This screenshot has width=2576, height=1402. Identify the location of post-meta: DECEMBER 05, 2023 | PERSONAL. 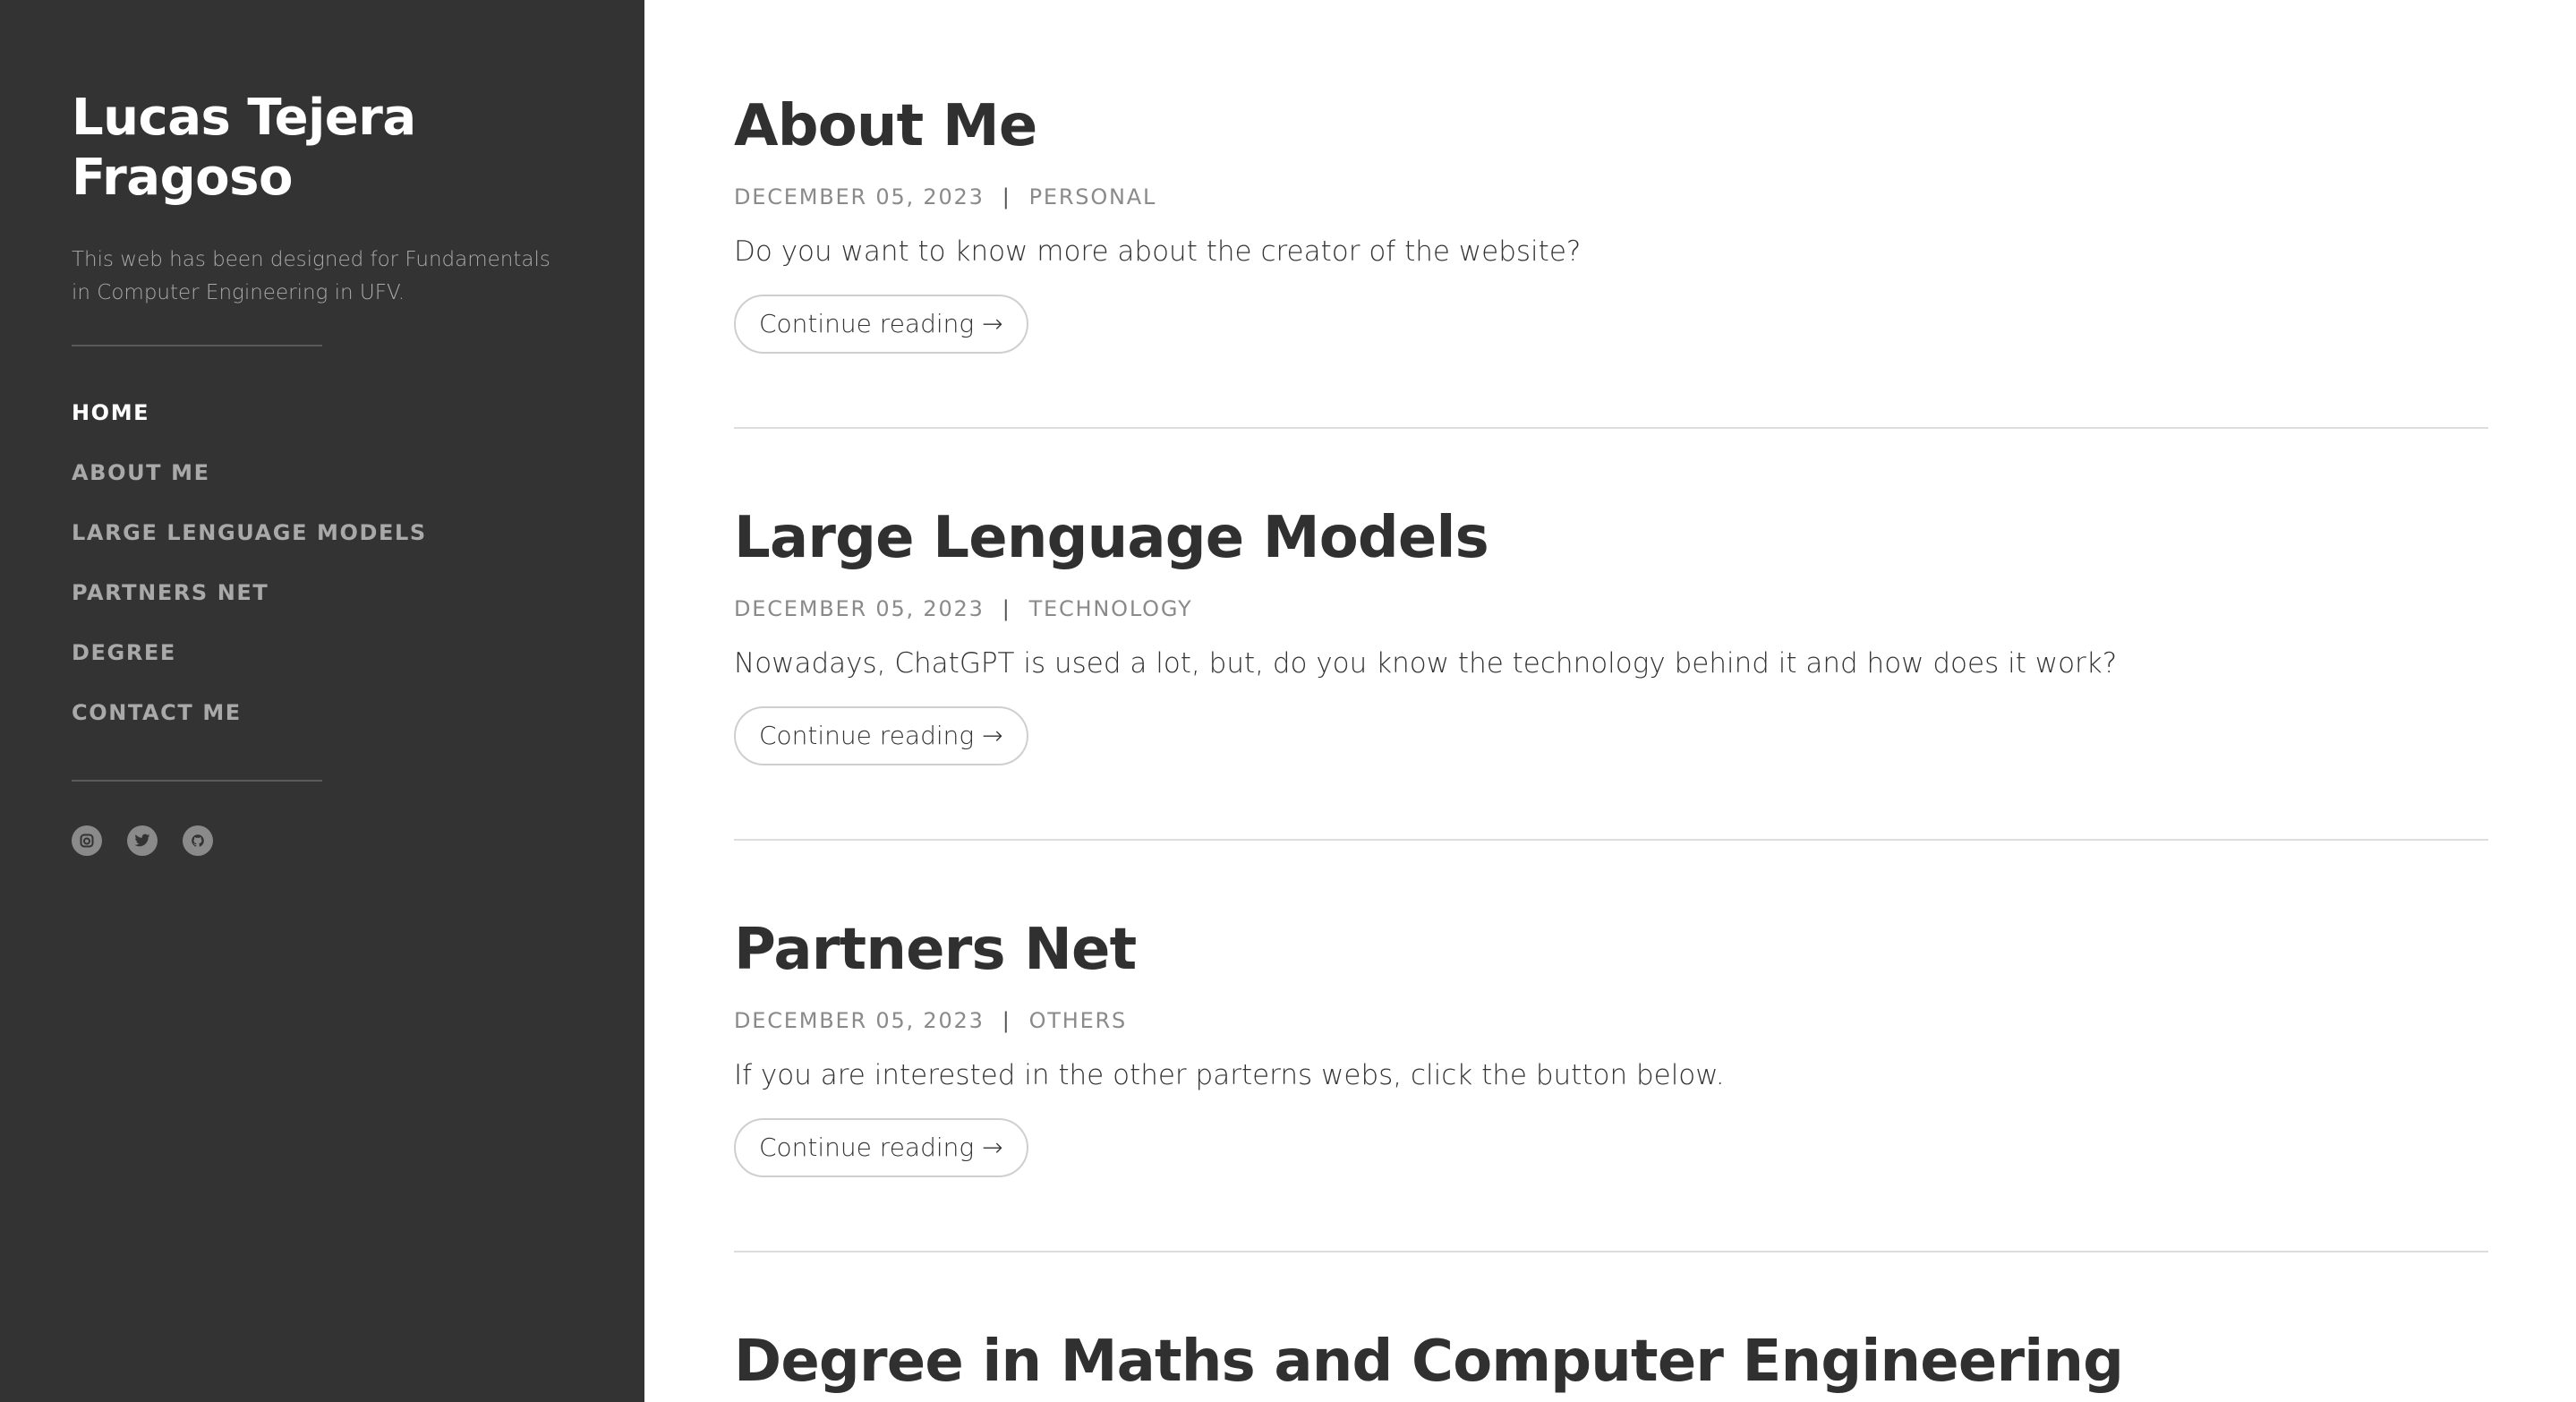
(945, 197).